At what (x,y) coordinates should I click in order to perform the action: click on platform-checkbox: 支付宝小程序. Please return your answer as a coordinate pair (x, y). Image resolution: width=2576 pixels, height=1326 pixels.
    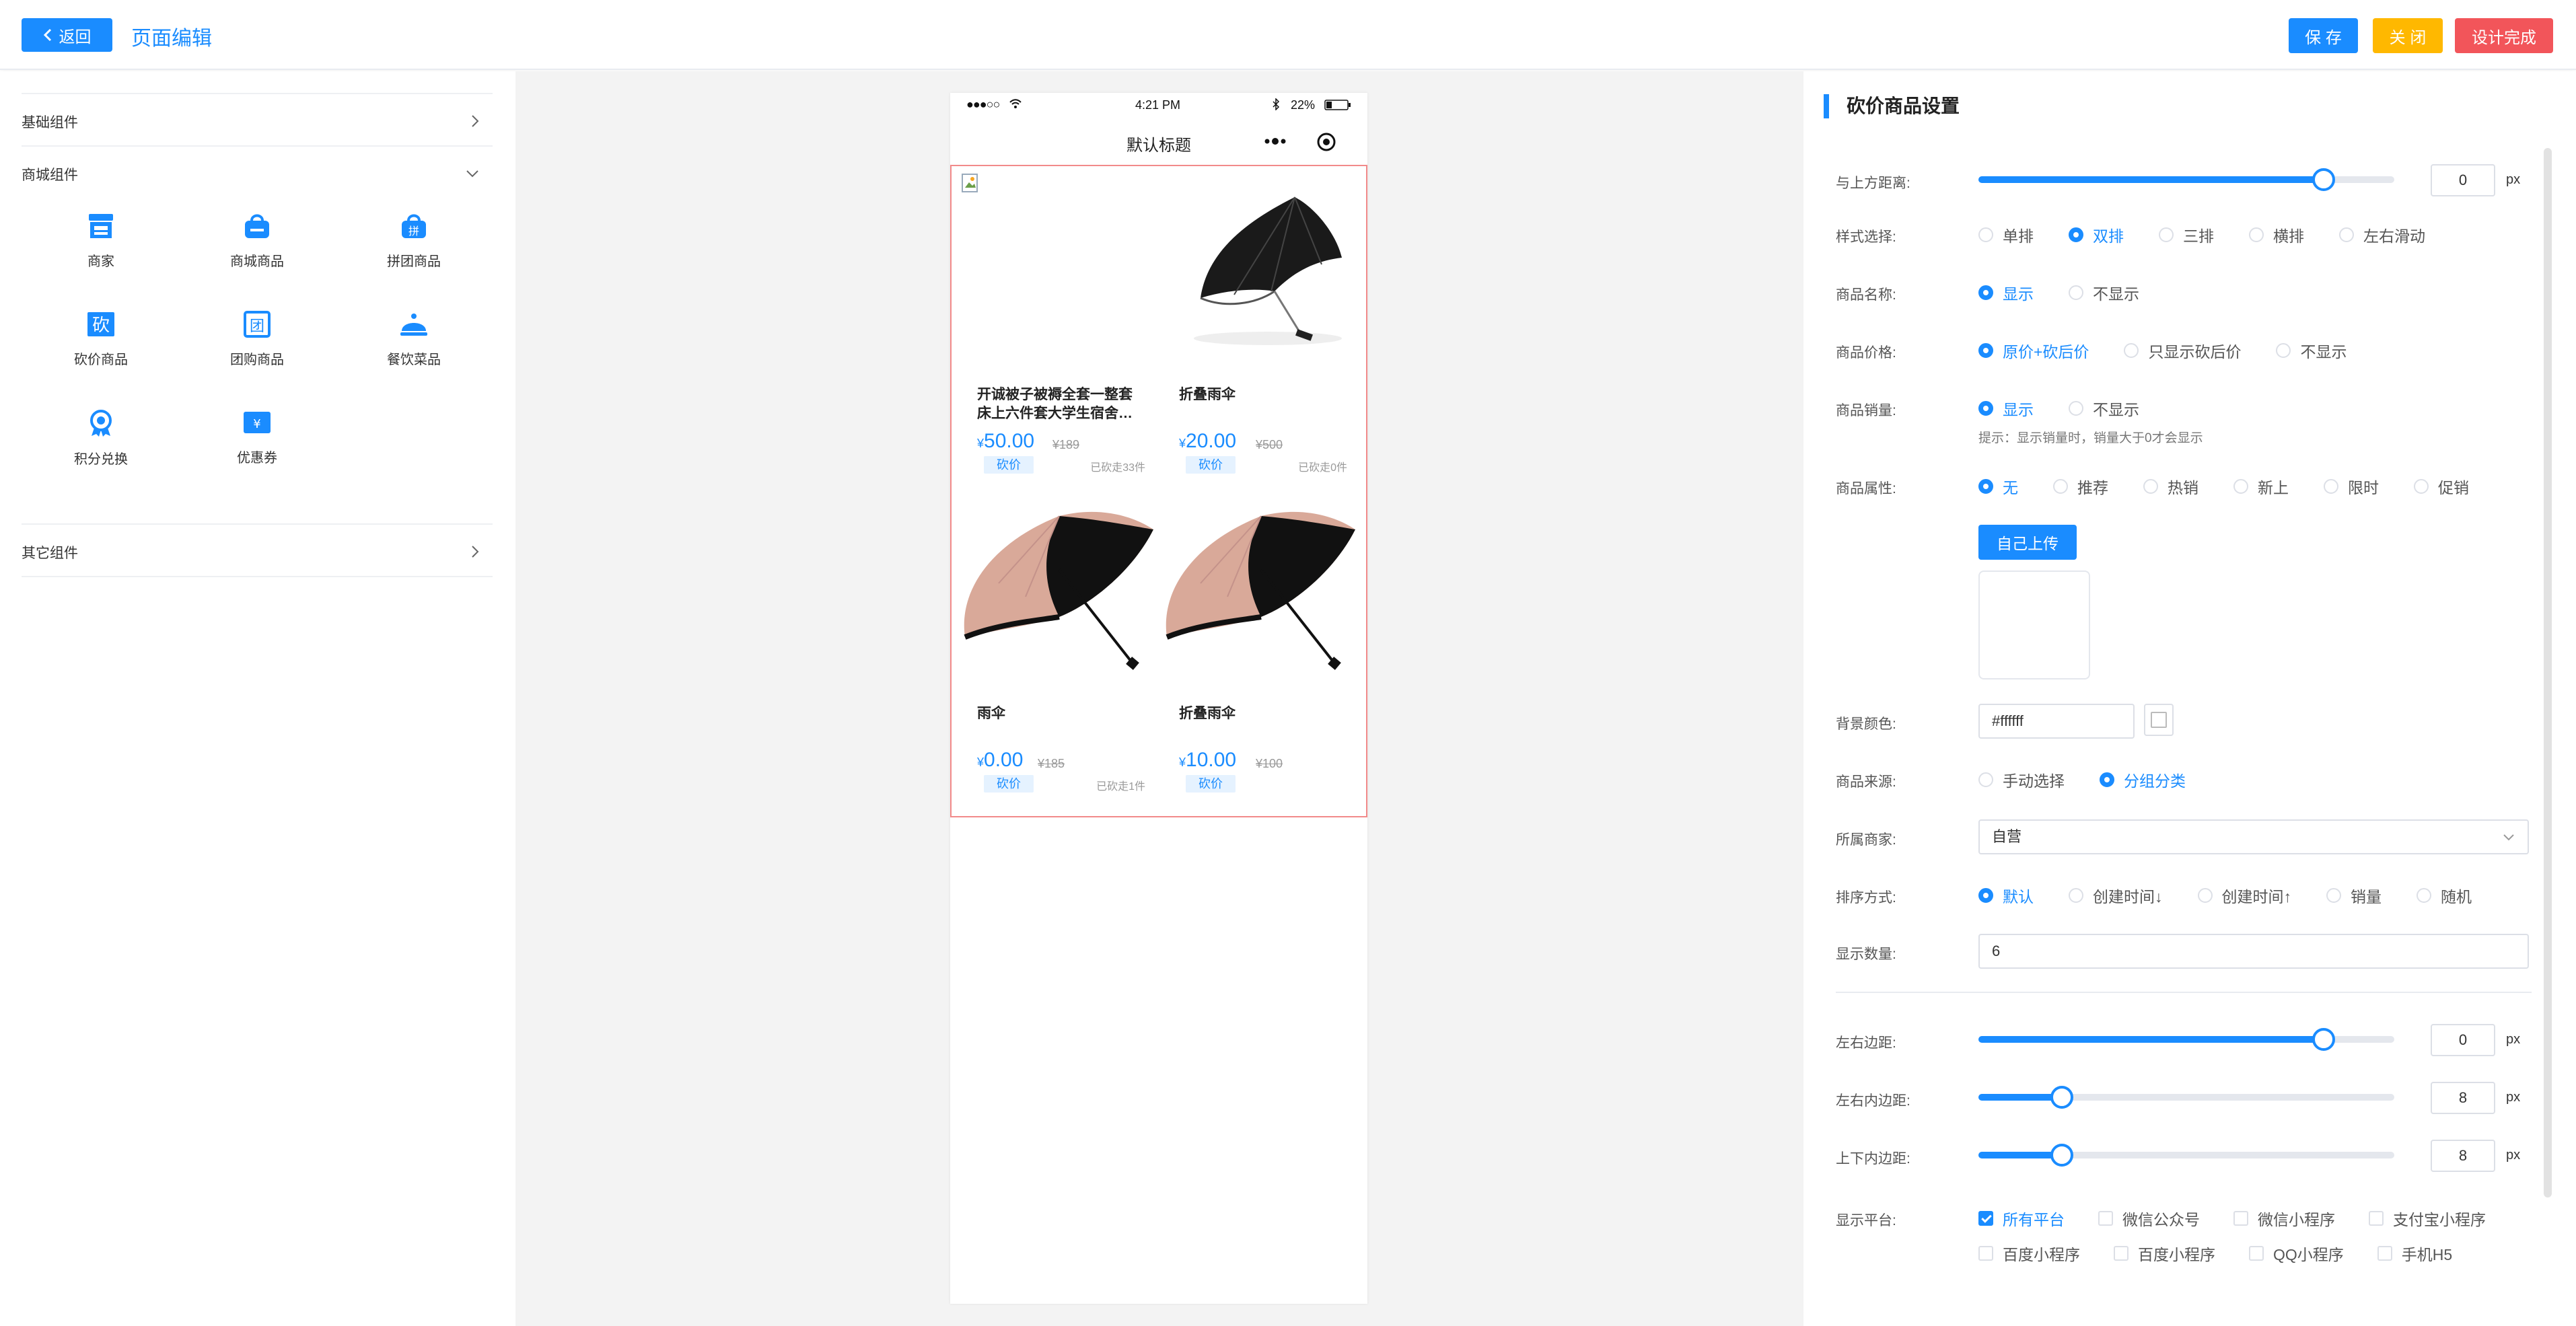
    Looking at the image, I should click on (2427, 1218).